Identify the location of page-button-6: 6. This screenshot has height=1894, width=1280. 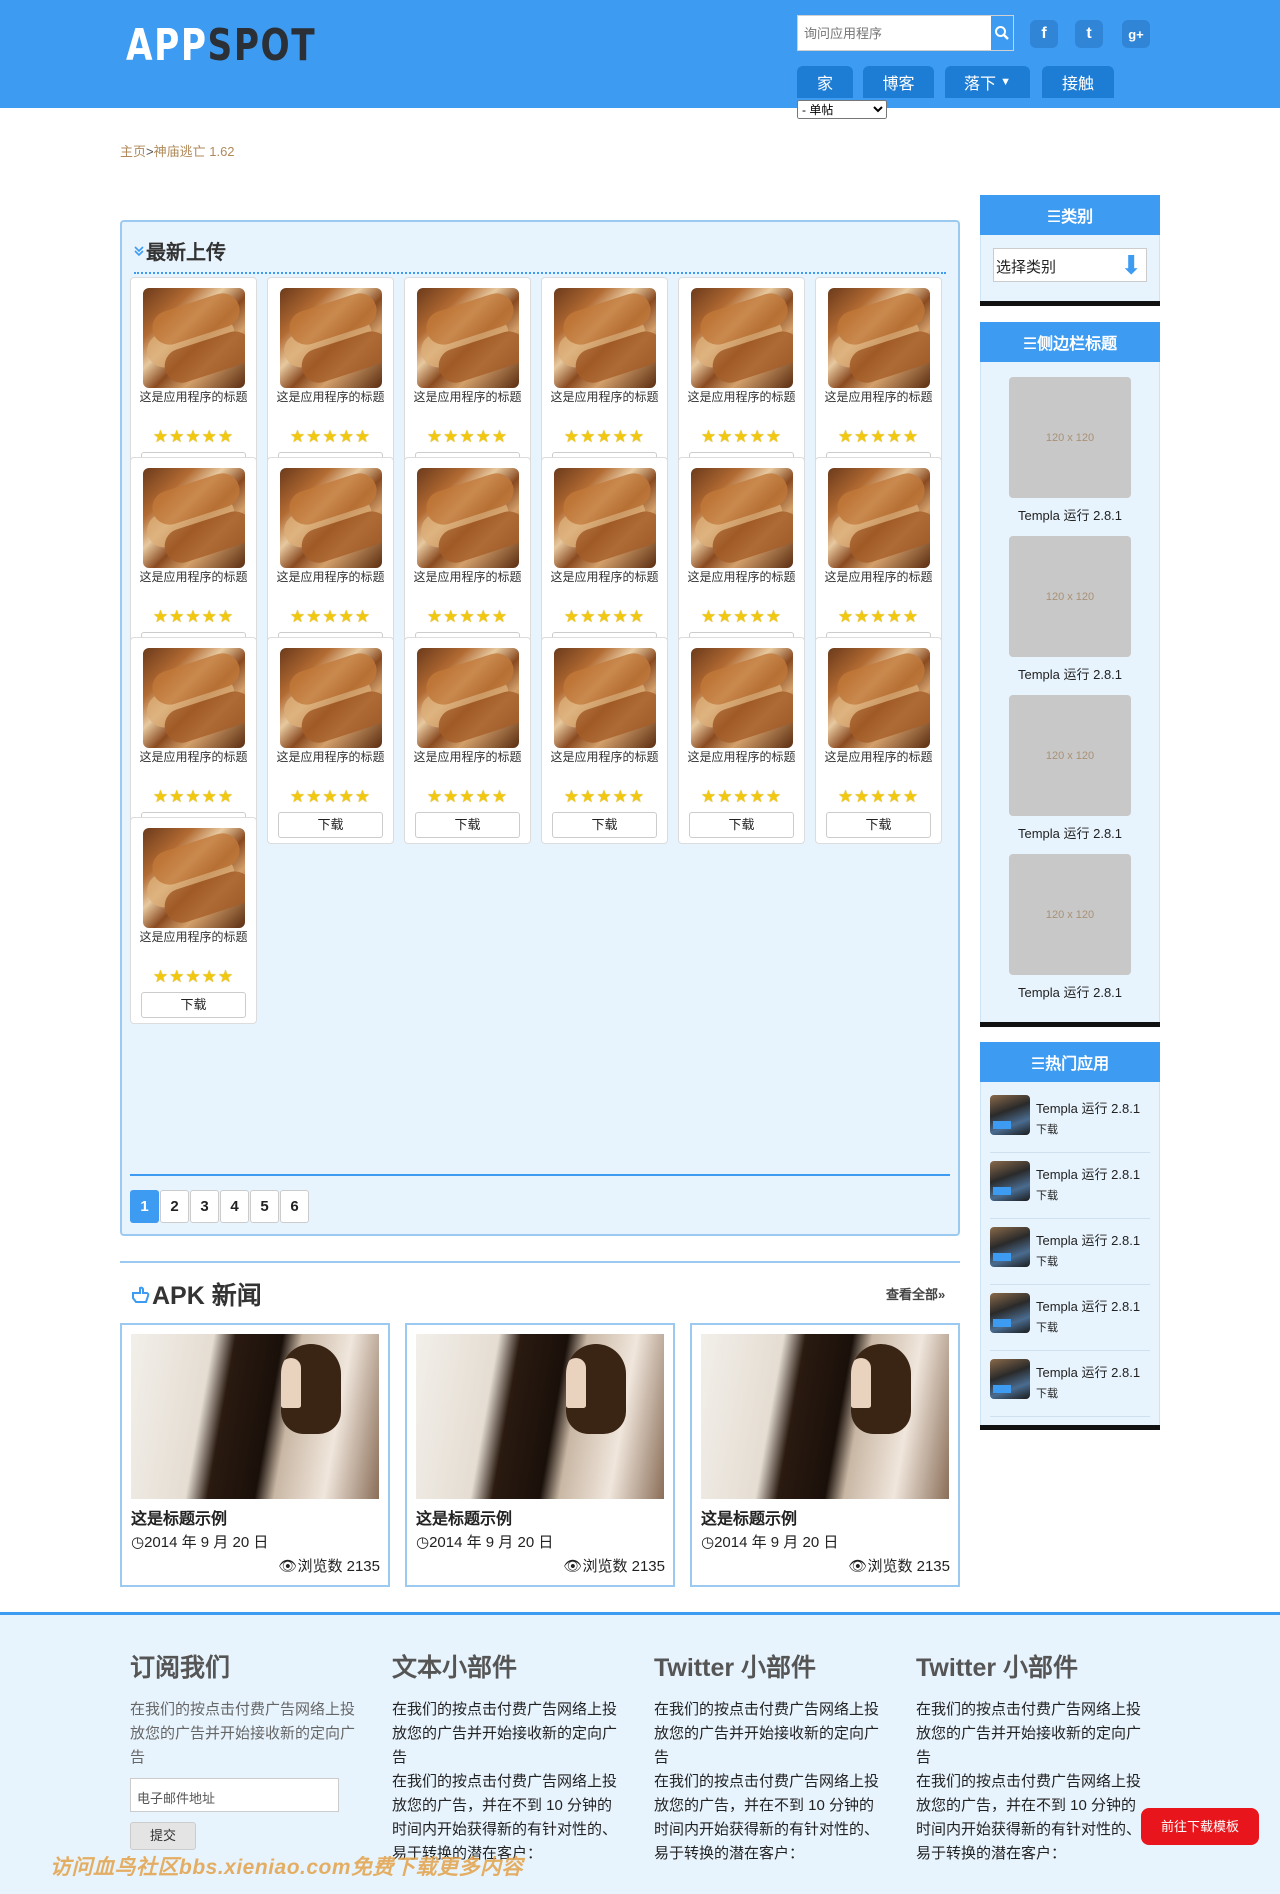
(294, 1206).